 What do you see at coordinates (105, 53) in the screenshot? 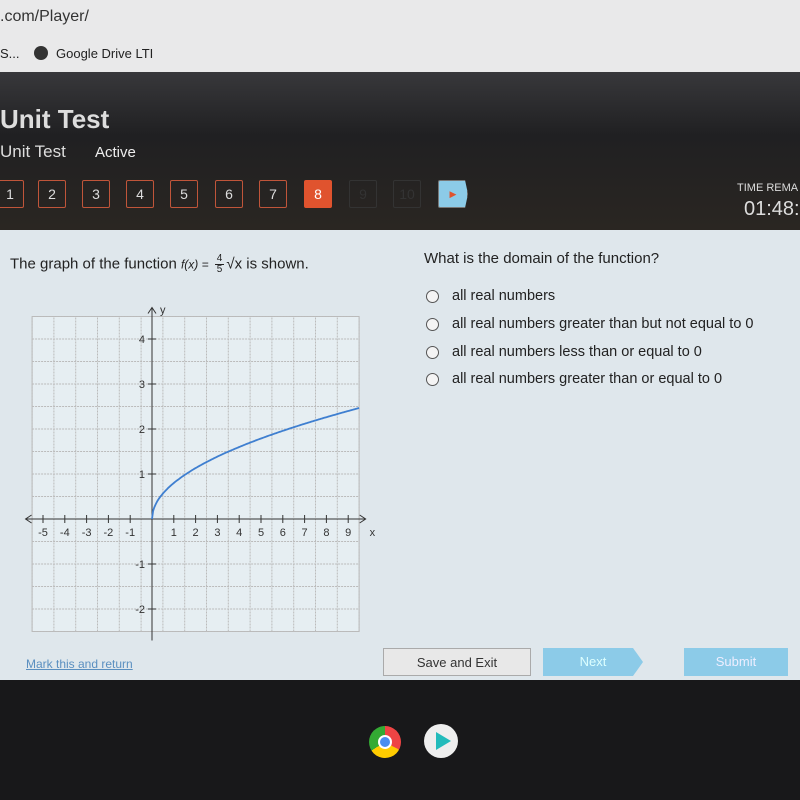
I see `bookmark-label: Google Drive LTI` at bounding box center [105, 53].